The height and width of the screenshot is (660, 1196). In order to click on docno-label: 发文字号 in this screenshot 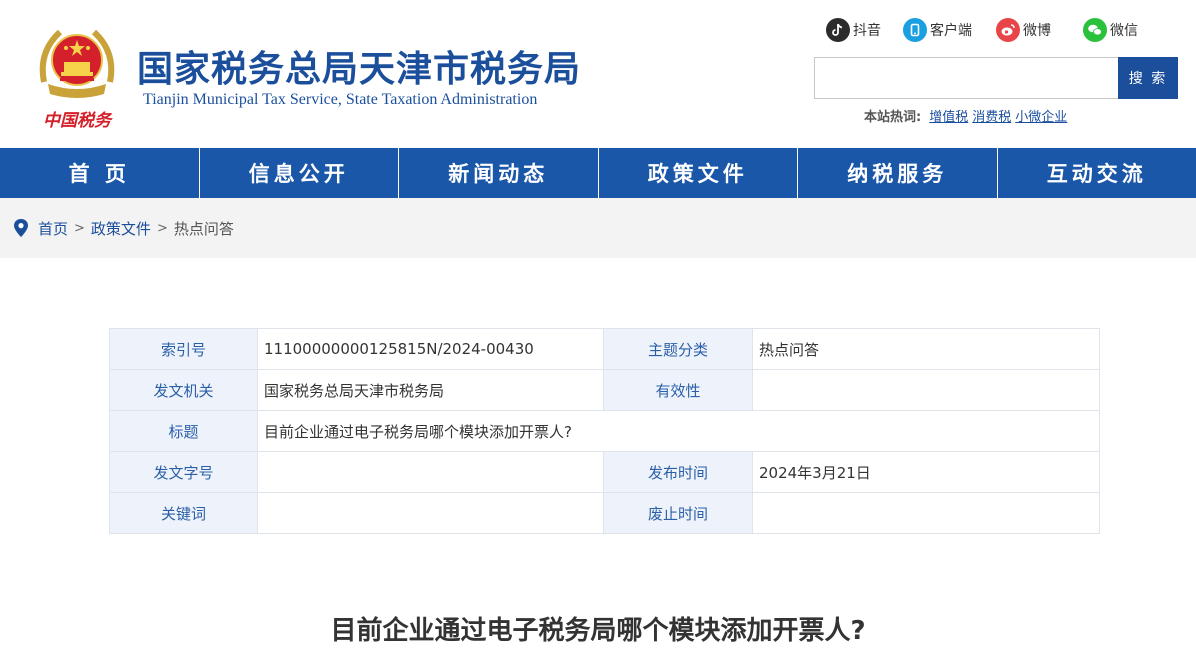, I will do `click(183, 472)`.